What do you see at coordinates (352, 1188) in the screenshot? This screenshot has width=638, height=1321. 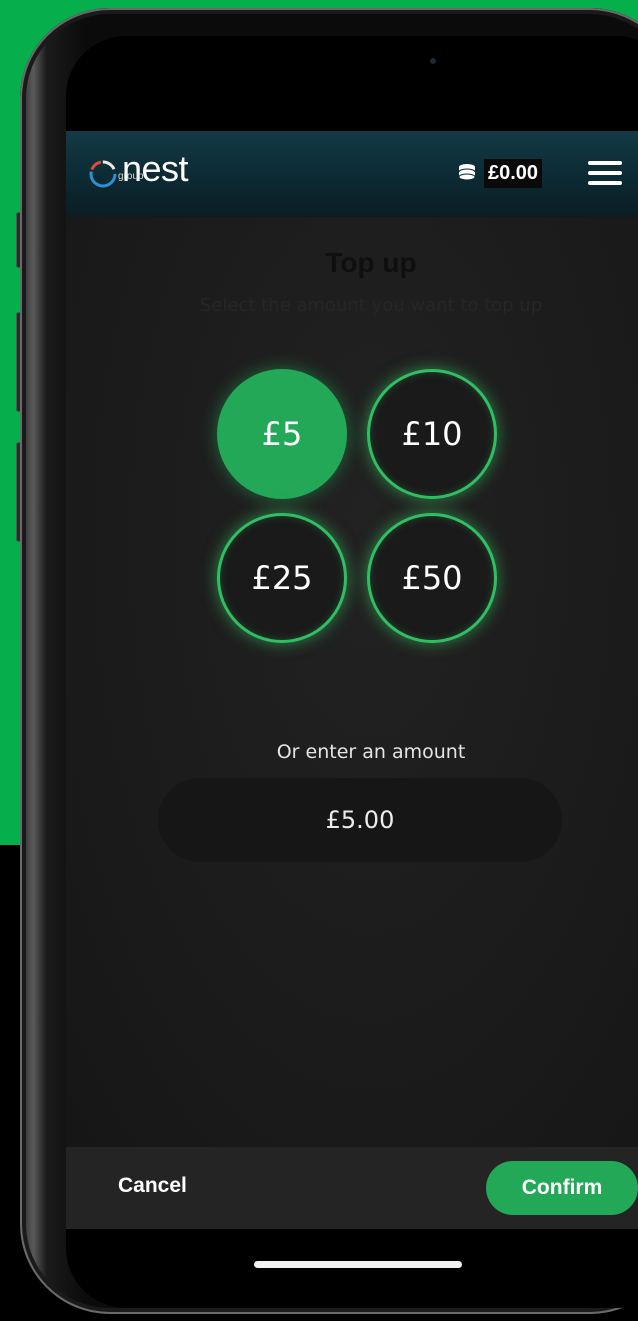 I see `action-bar: Cancel Confirm` at bounding box center [352, 1188].